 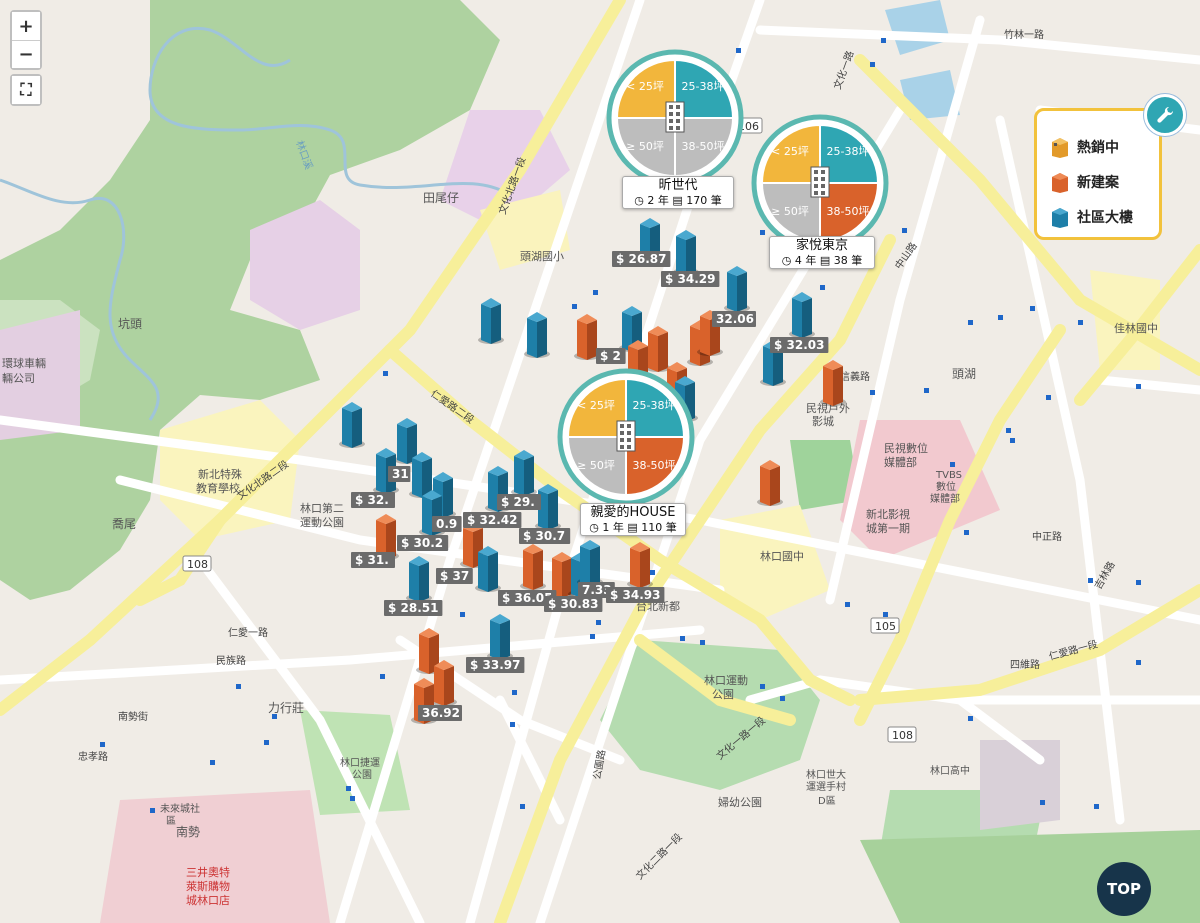 What do you see at coordinates (888, 528) in the screenshot?
I see `svg-text: 城第一期` at bounding box center [888, 528].